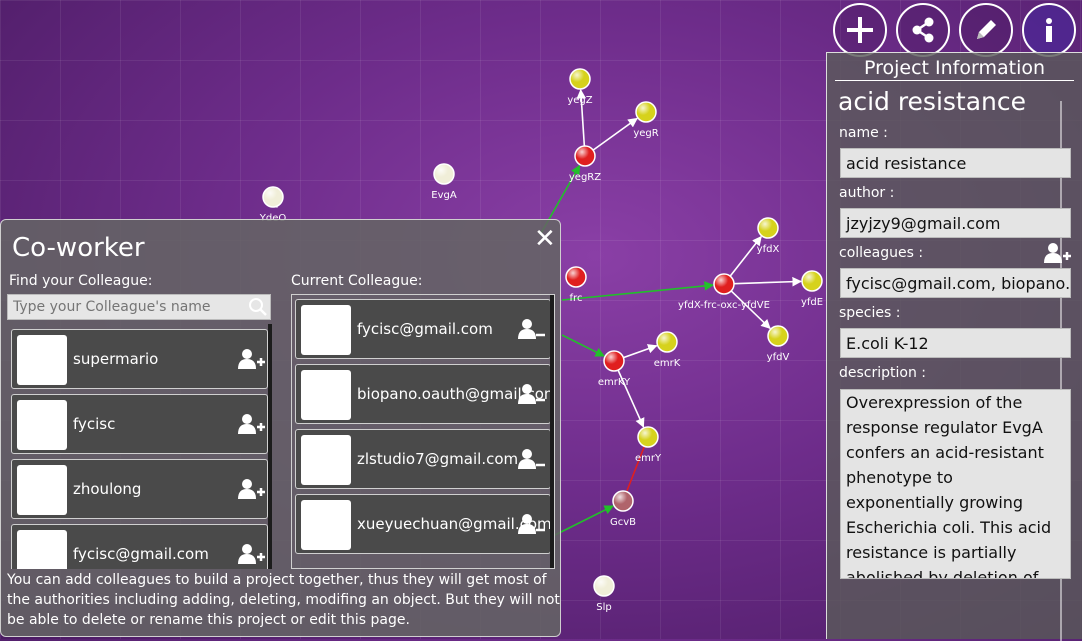  I want to click on species-label: species :, so click(870, 313).